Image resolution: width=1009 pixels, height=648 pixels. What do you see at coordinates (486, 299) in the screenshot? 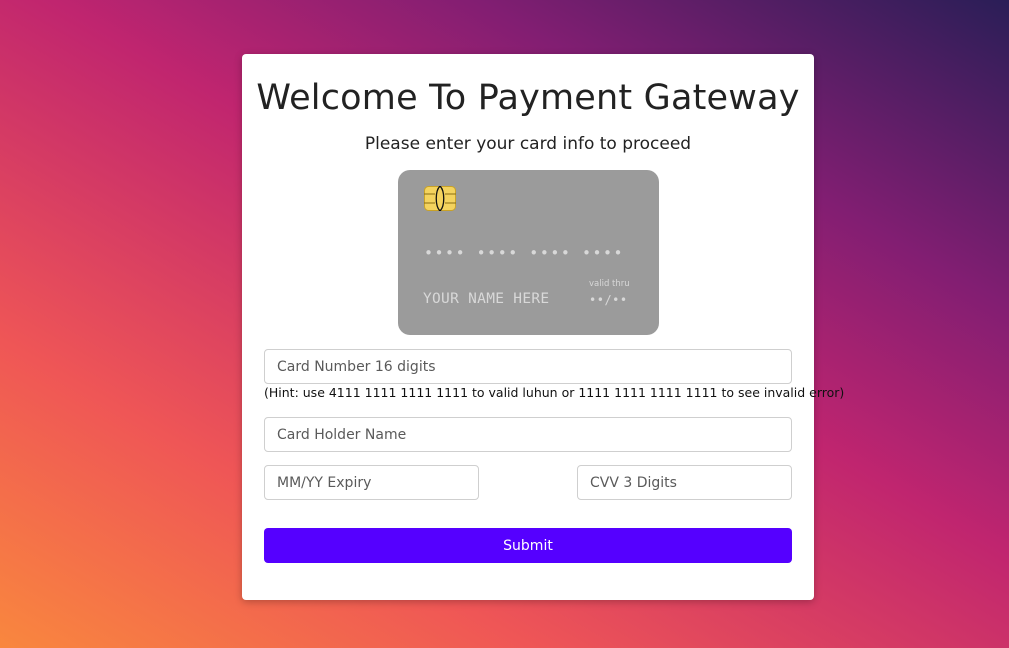
I see `card-name-preview: YOUR NAME HERE` at bounding box center [486, 299].